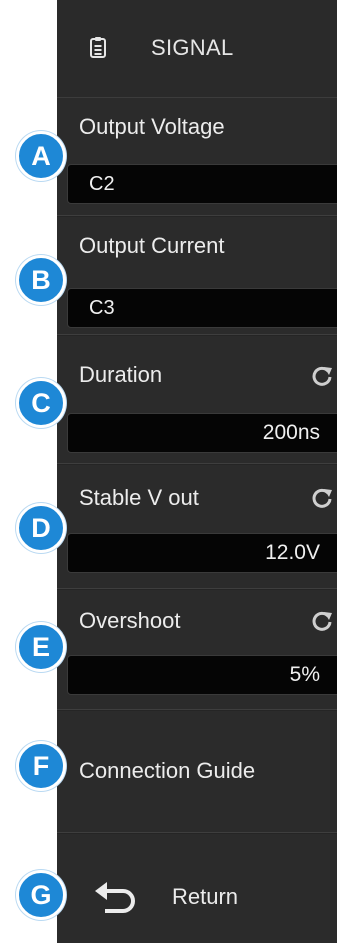 The height and width of the screenshot is (943, 337). What do you see at coordinates (98, 47) in the screenshot?
I see `clipboard-icon` at bounding box center [98, 47].